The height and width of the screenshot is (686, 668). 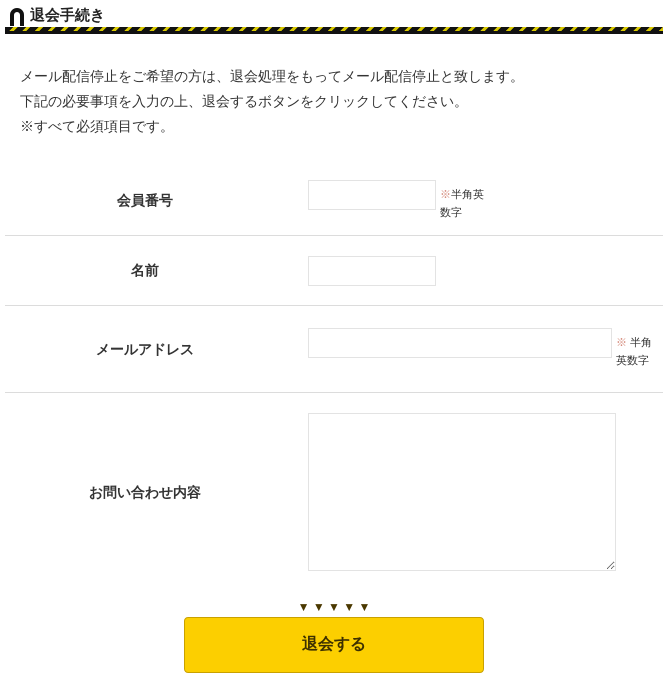 What do you see at coordinates (462, 492) in the screenshot?
I see `textarea-field` at bounding box center [462, 492].